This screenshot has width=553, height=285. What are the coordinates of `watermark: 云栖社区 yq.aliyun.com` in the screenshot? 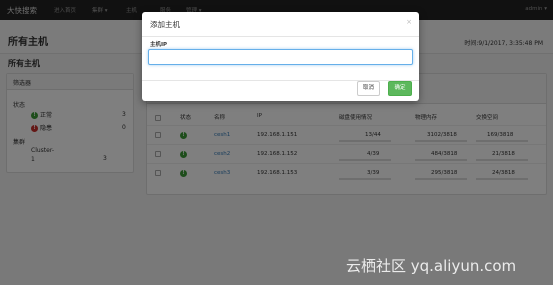 It's located at (431, 266).